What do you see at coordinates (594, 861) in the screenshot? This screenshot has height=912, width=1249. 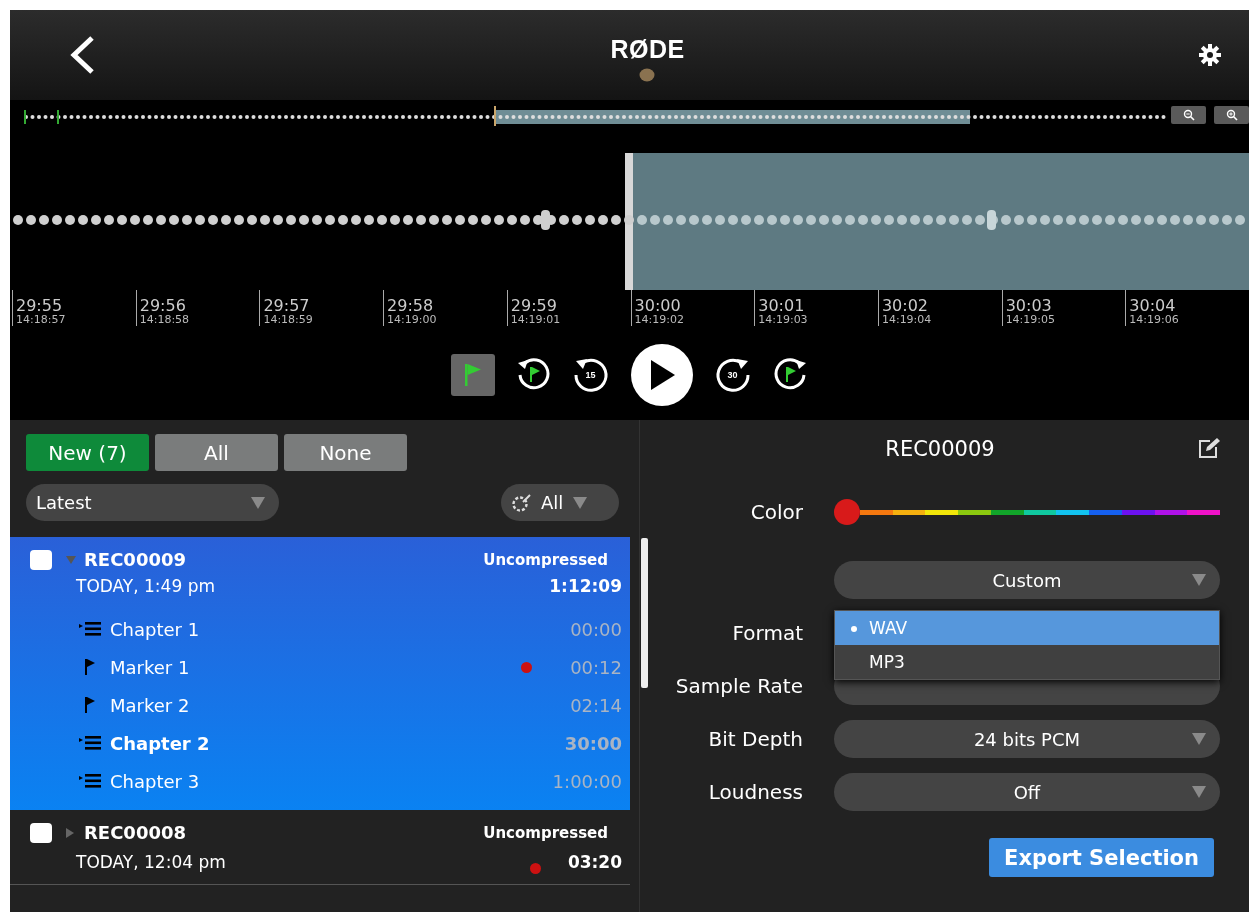 I see `recording-duration: 03:20` at bounding box center [594, 861].